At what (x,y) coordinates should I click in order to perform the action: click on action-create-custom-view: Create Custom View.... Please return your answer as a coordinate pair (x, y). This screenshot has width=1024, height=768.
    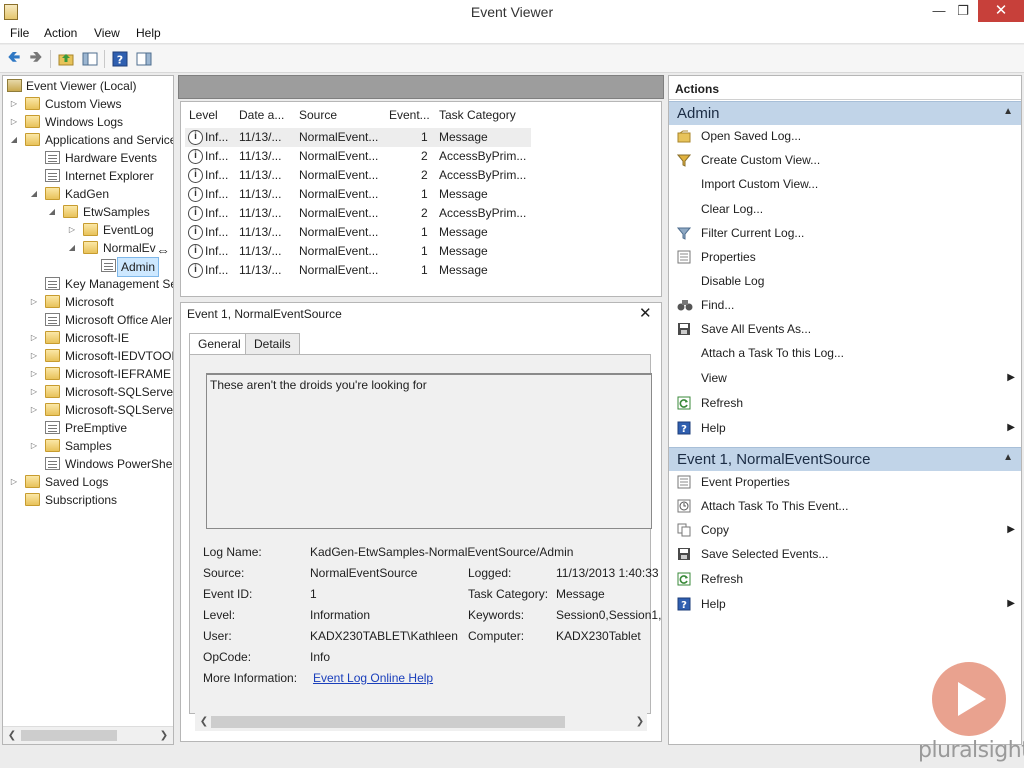
    Looking at the image, I should click on (845, 160).